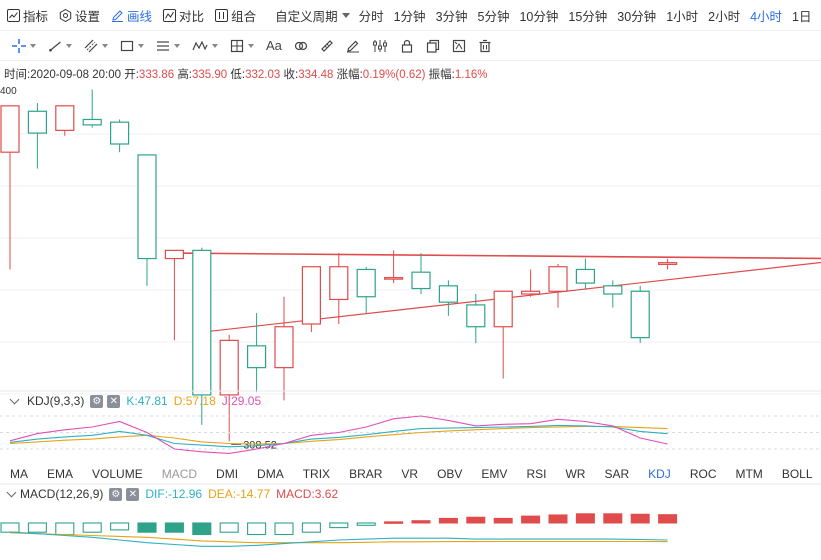 This screenshot has width=821, height=560. I want to click on measure-tool, so click(242, 46).